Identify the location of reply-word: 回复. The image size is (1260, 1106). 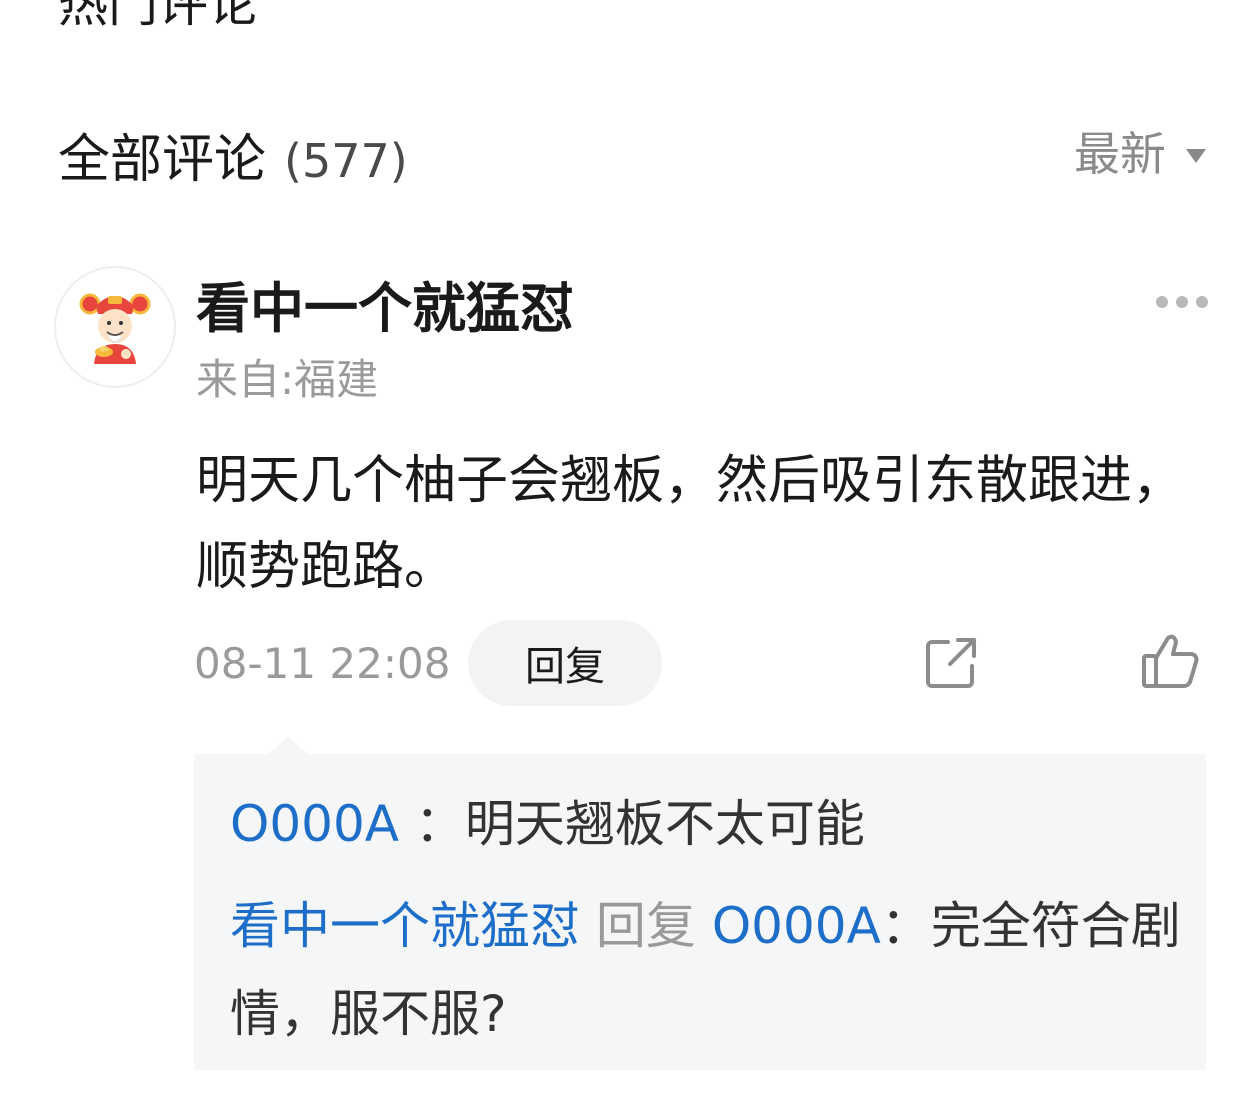
(645, 926).